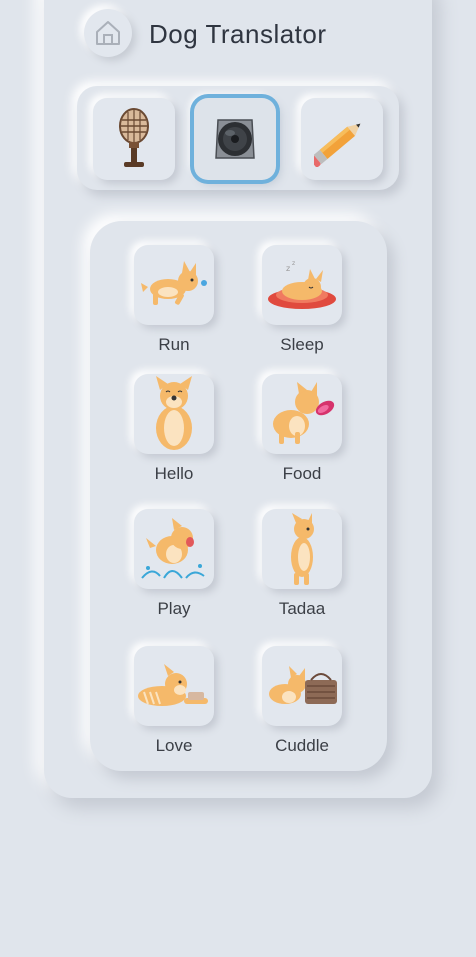 The image size is (476, 957). I want to click on speaker-icon, so click(235, 139).